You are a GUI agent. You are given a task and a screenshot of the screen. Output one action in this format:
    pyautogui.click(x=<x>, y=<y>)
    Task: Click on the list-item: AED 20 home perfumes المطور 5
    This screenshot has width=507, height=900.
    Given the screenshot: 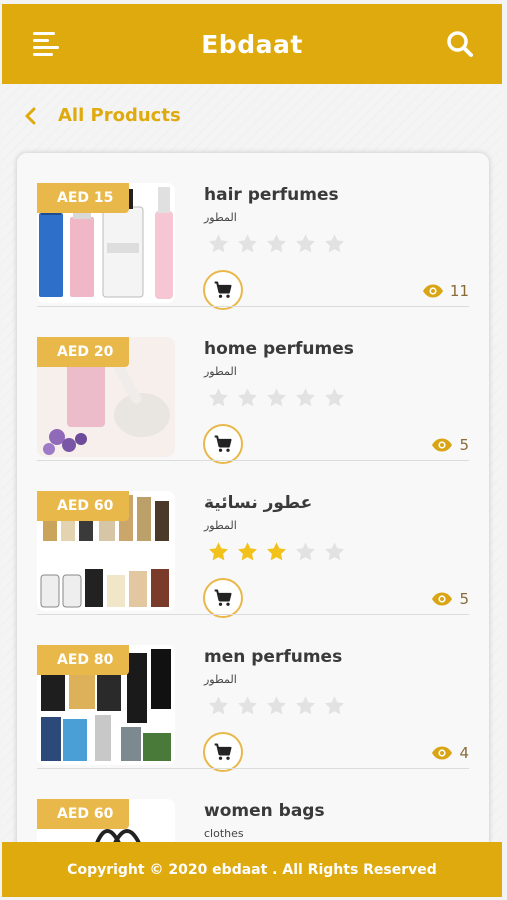 What is the action you would take?
    pyautogui.click(x=253, y=385)
    